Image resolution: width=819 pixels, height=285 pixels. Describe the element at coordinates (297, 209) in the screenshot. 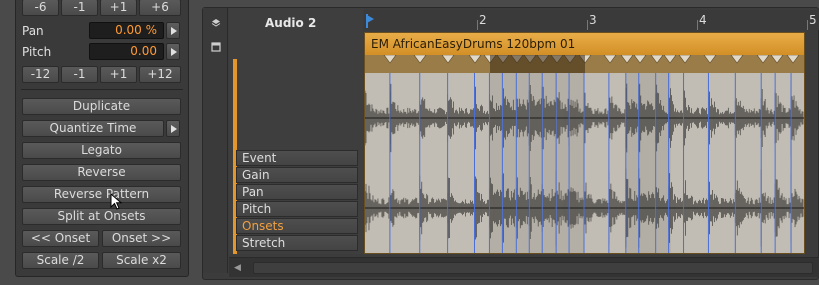

I see `lane-pitch: Pitch` at that location.